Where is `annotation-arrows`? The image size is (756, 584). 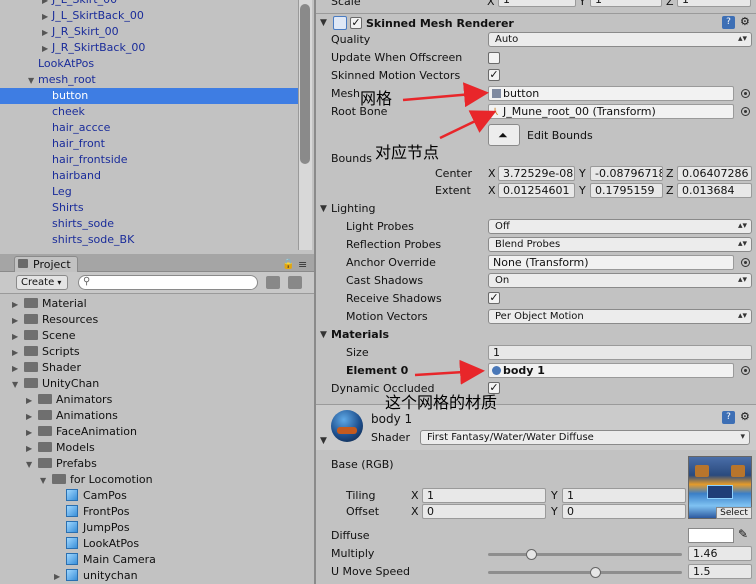 annotation-arrows is located at coordinates (449, 233).